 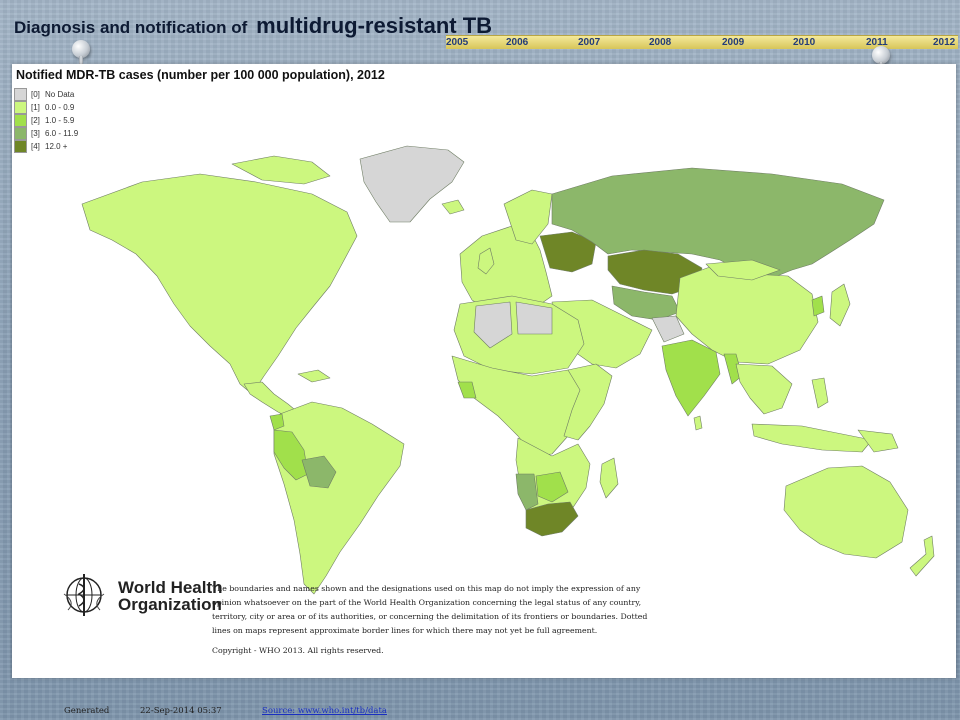 What do you see at coordinates (733, 42) in the screenshot?
I see `timeline-year-2009: 2009` at bounding box center [733, 42].